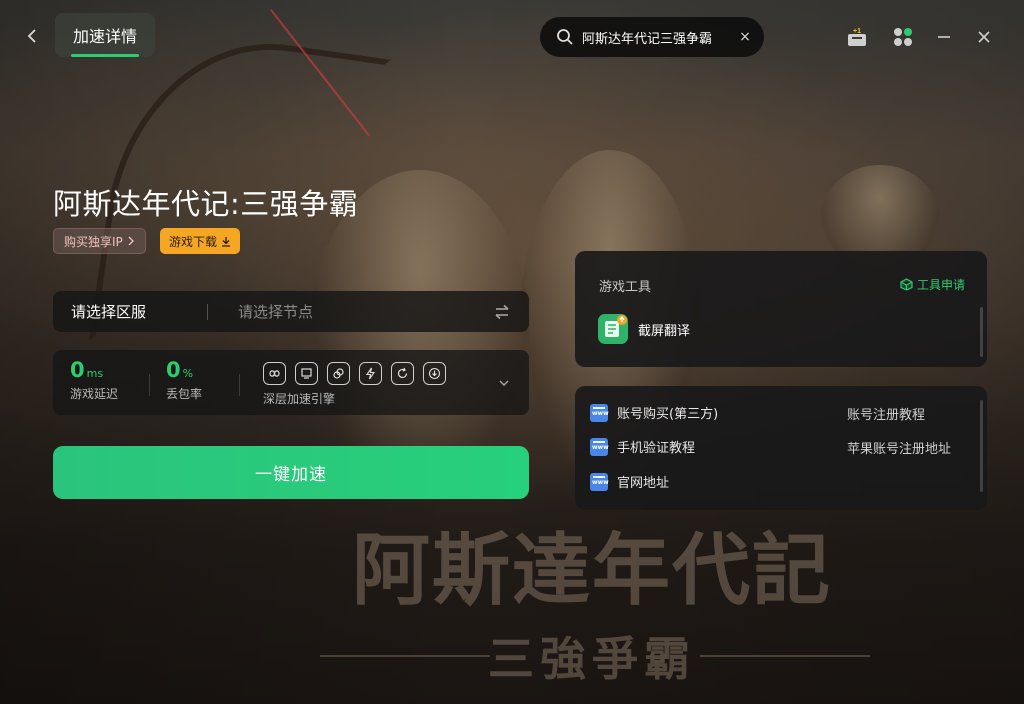 This screenshot has width=1024, height=704. What do you see at coordinates (299, 399) in the screenshot?
I see `engine-label: 深层加速引擎` at bounding box center [299, 399].